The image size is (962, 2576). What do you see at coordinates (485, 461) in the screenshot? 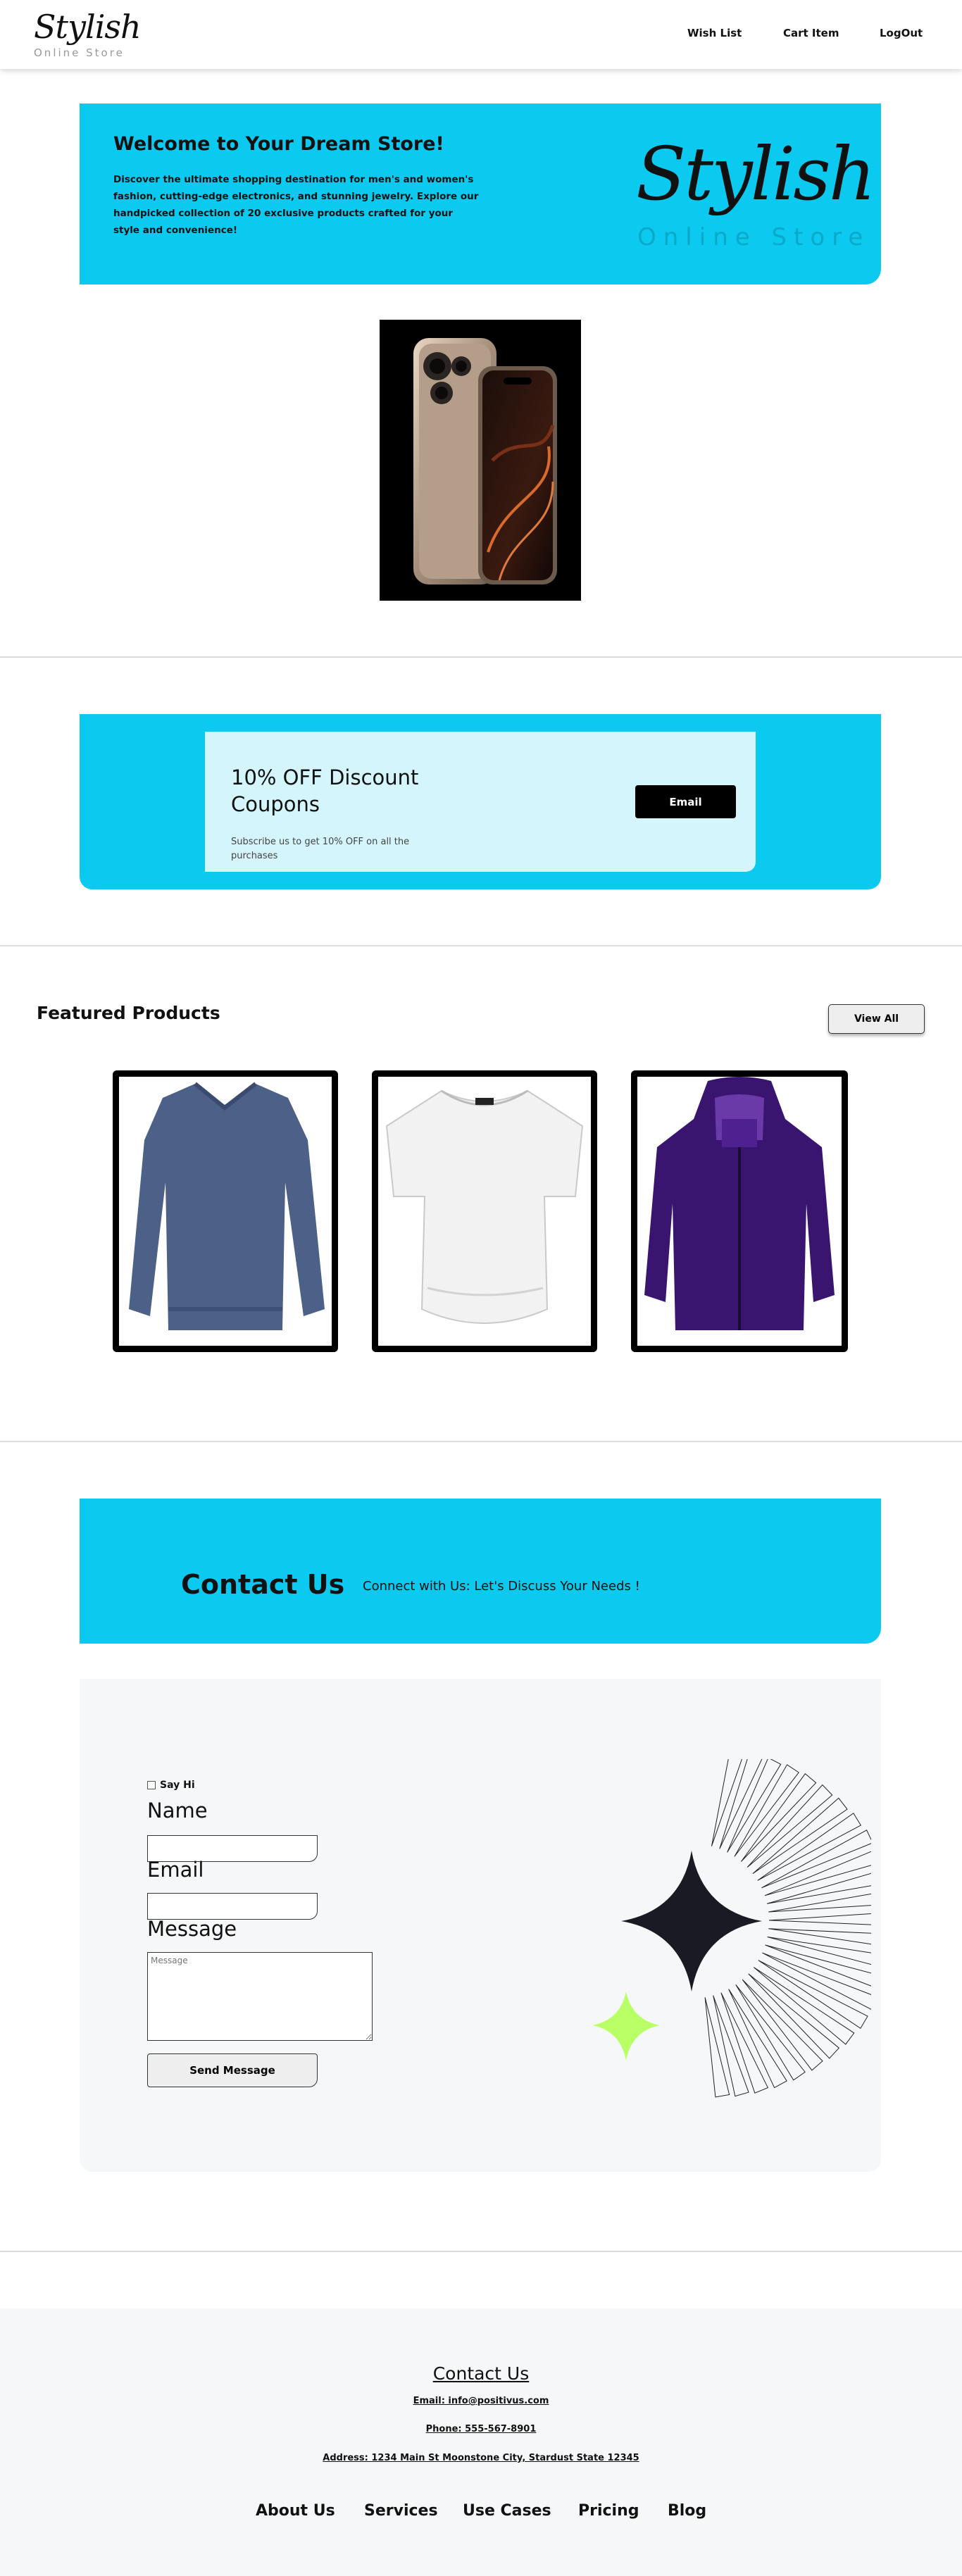
I see `smartphone-image` at bounding box center [485, 461].